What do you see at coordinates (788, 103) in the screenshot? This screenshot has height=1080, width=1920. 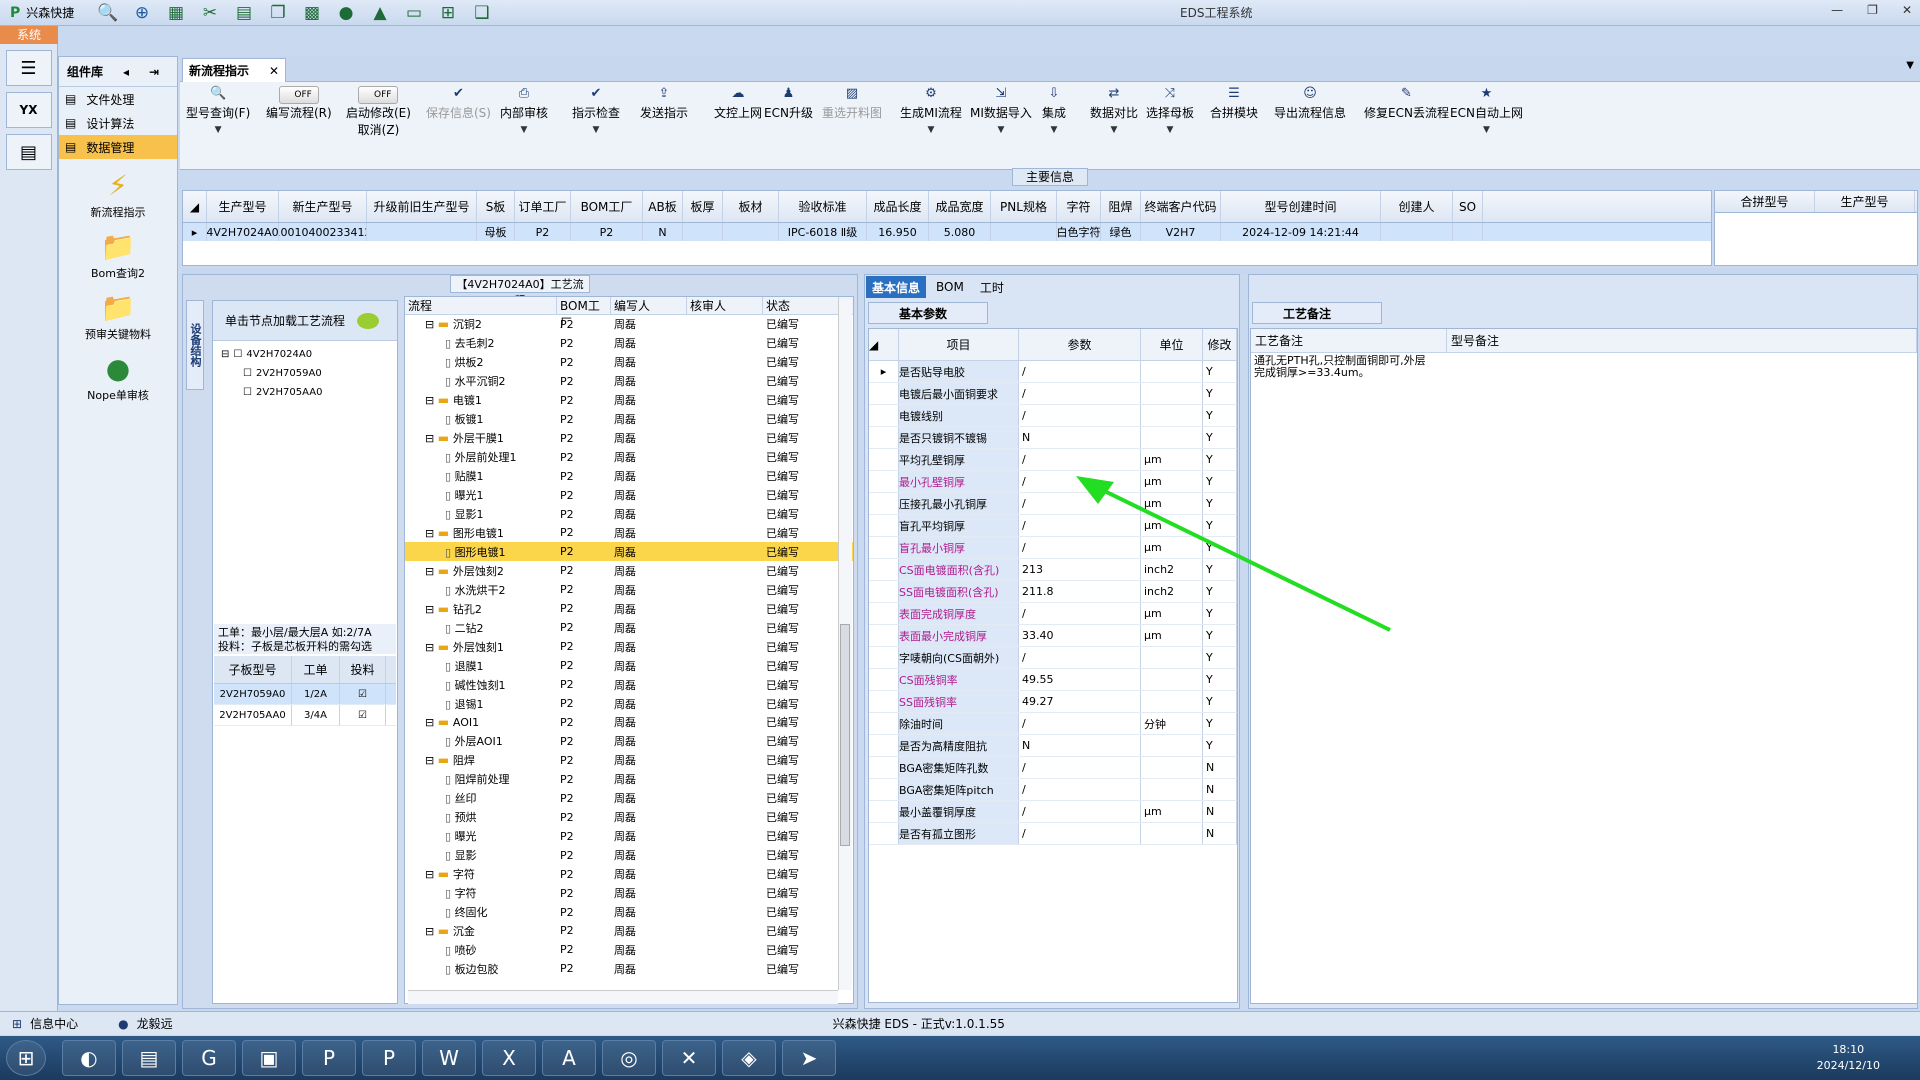 I see `ribbon-person-button: ♟ ECN升级` at bounding box center [788, 103].